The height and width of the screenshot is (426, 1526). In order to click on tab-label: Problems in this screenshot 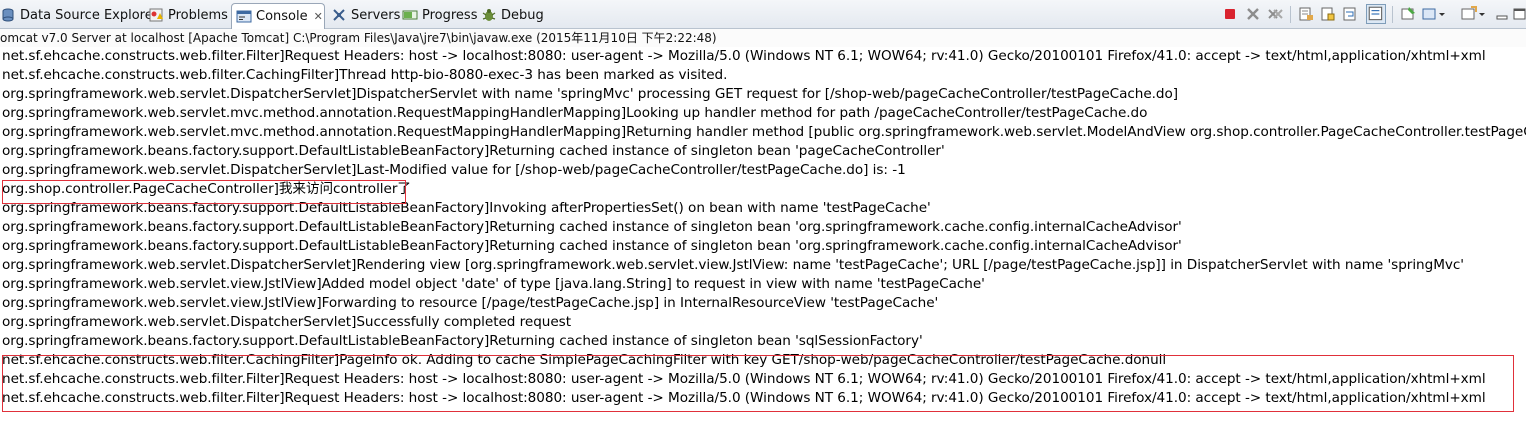, I will do `click(198, 15)`.